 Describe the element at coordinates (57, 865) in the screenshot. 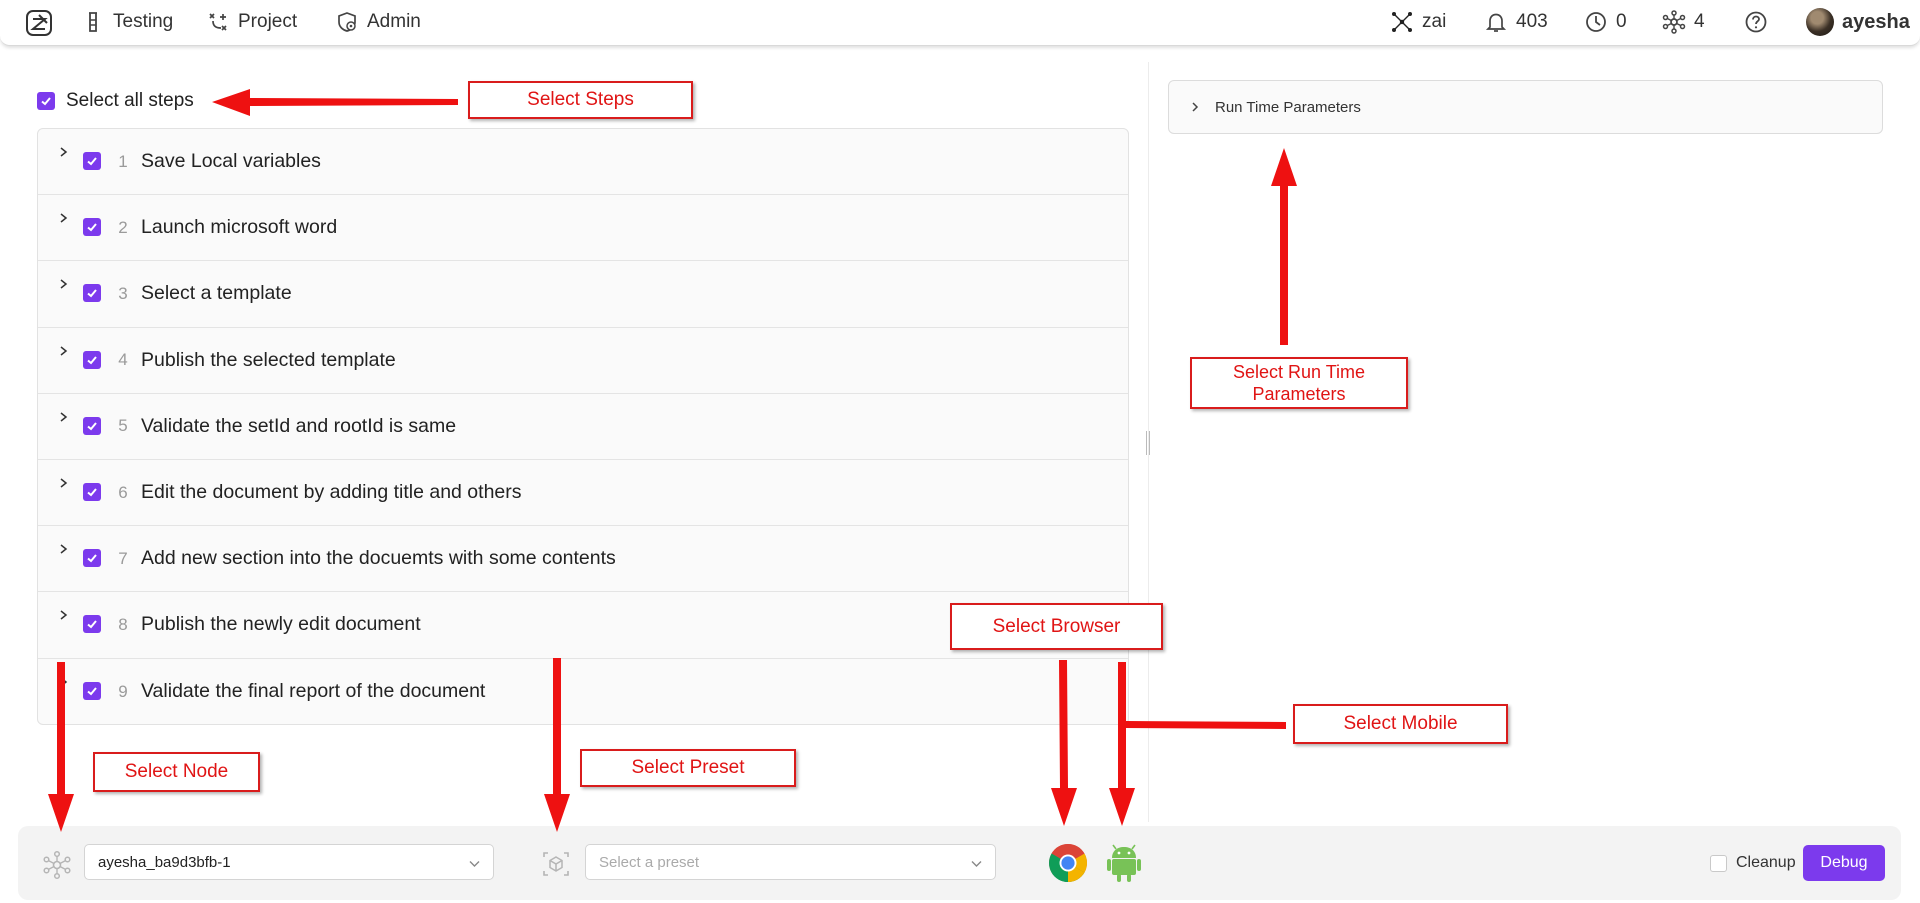

I see `node-hub-icon` at that location.